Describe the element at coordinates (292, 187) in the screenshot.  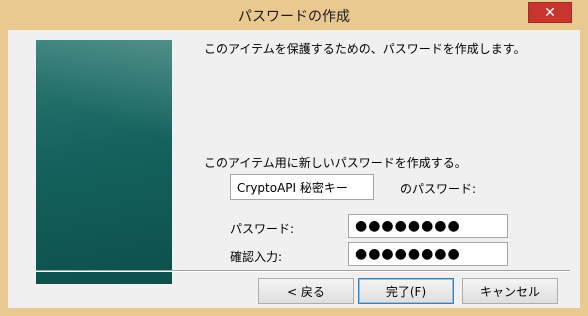
I see `item-name-value: CryptoAPI 秘密キー` at that location.